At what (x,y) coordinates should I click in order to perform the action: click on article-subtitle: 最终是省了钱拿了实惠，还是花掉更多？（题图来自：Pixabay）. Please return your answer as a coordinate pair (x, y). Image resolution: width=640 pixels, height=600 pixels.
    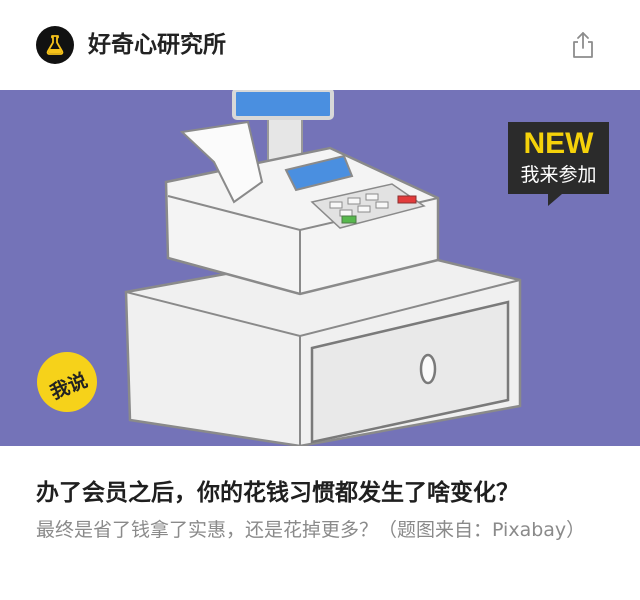
    Looking at the image, I should click on (311, 530).